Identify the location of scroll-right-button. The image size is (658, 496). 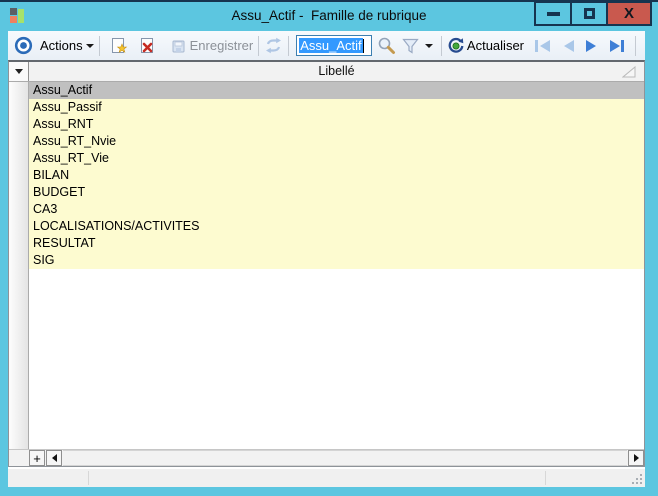
(636, 458).